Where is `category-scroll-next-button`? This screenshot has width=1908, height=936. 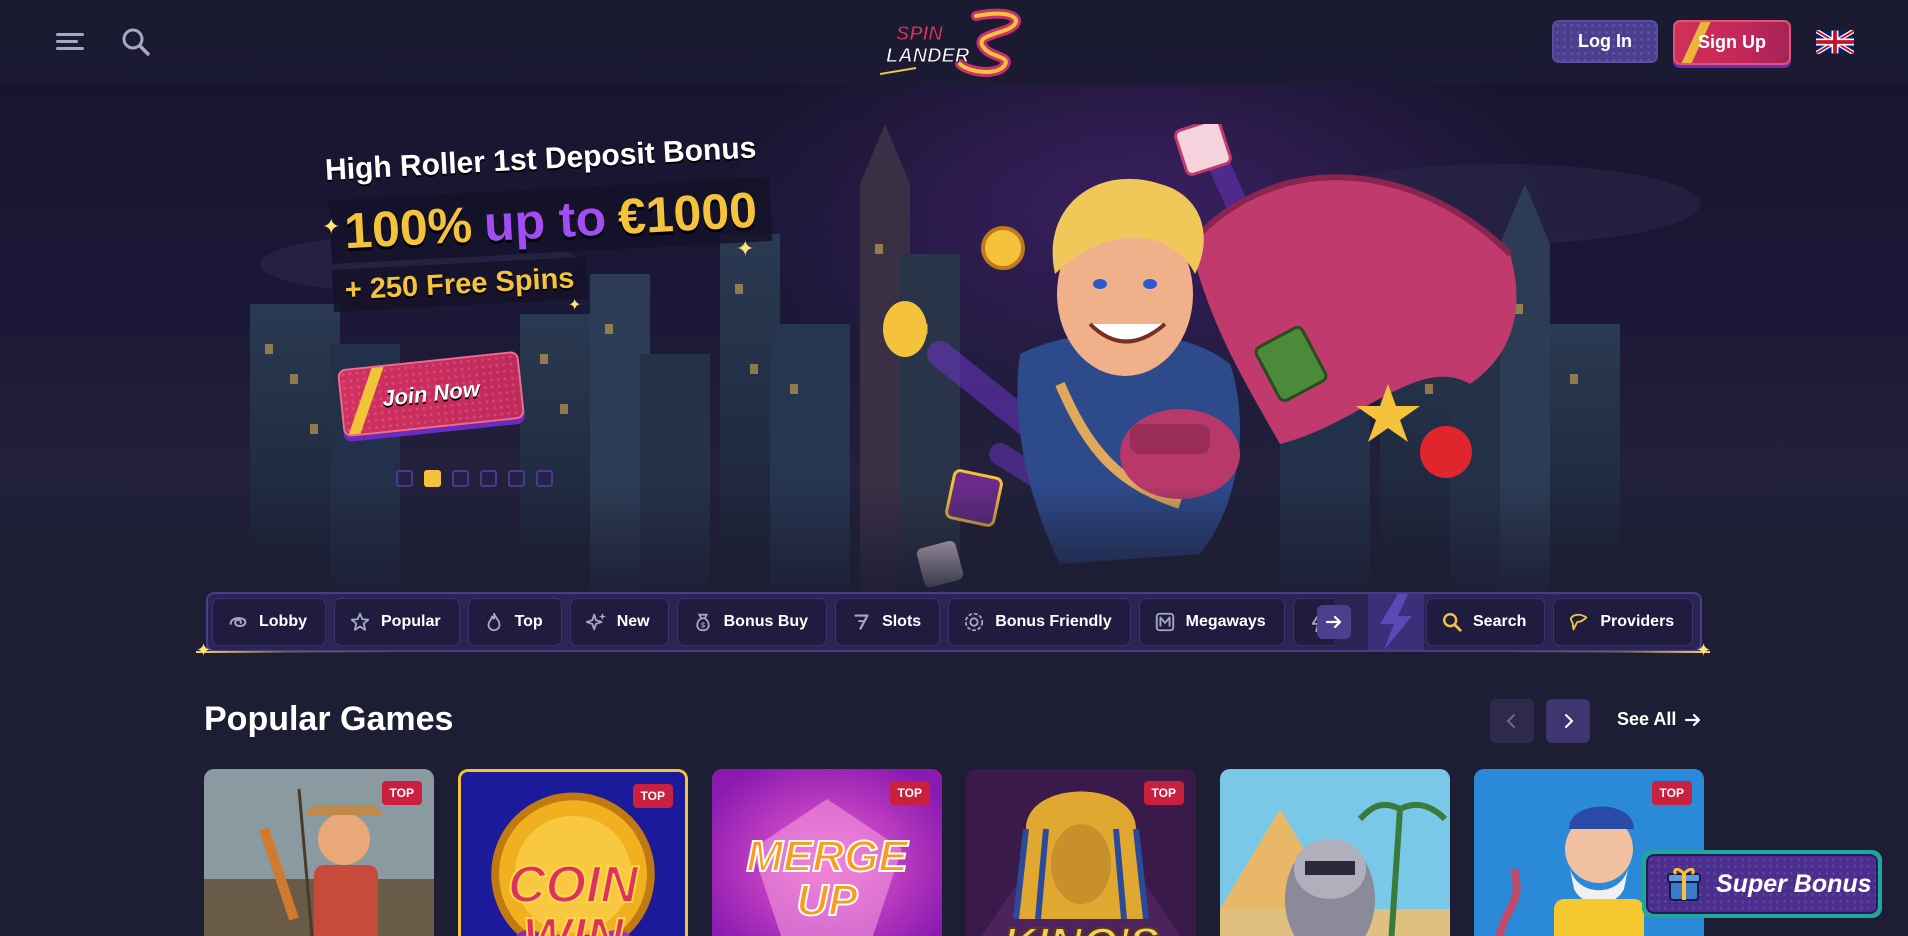 category-scroll-next-button is located at coordinates (1334, 622).